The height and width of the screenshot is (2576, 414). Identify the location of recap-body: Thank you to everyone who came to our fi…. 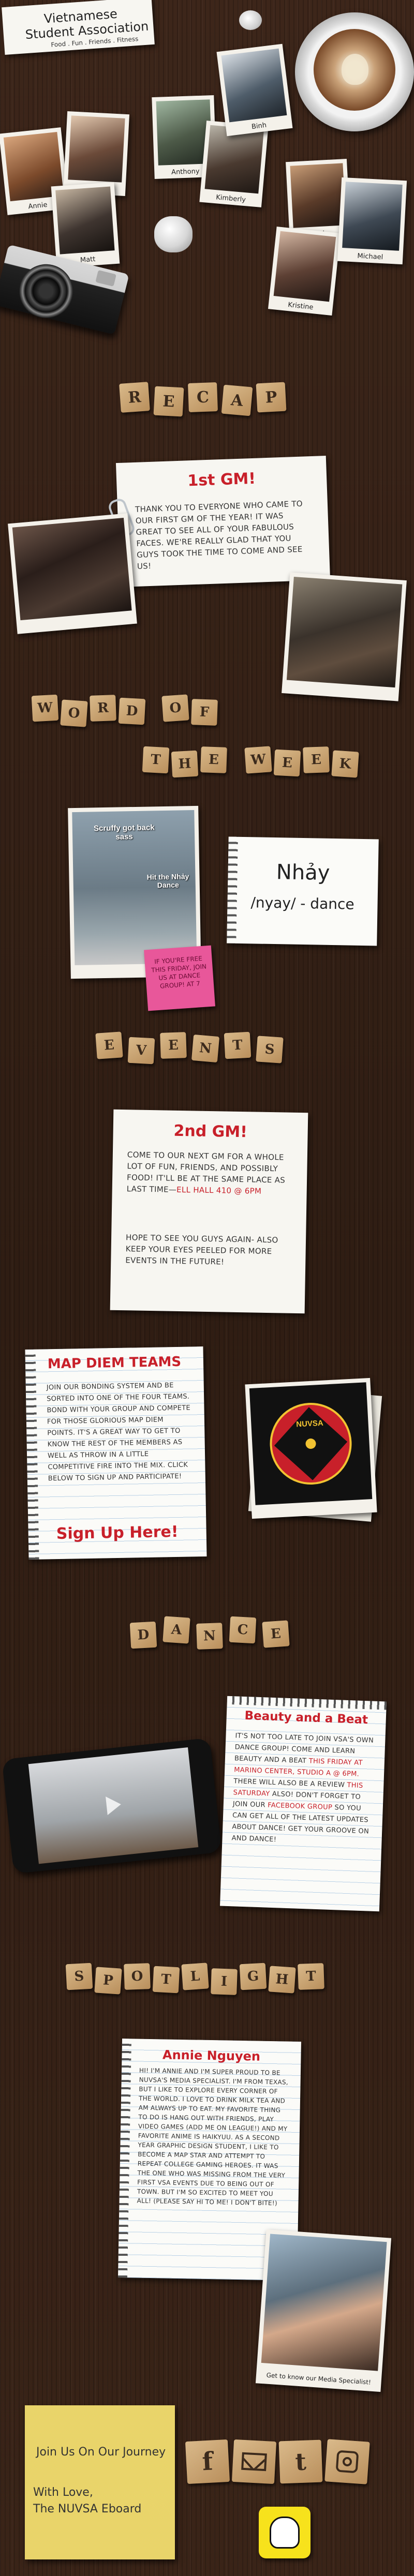
(219, 535).